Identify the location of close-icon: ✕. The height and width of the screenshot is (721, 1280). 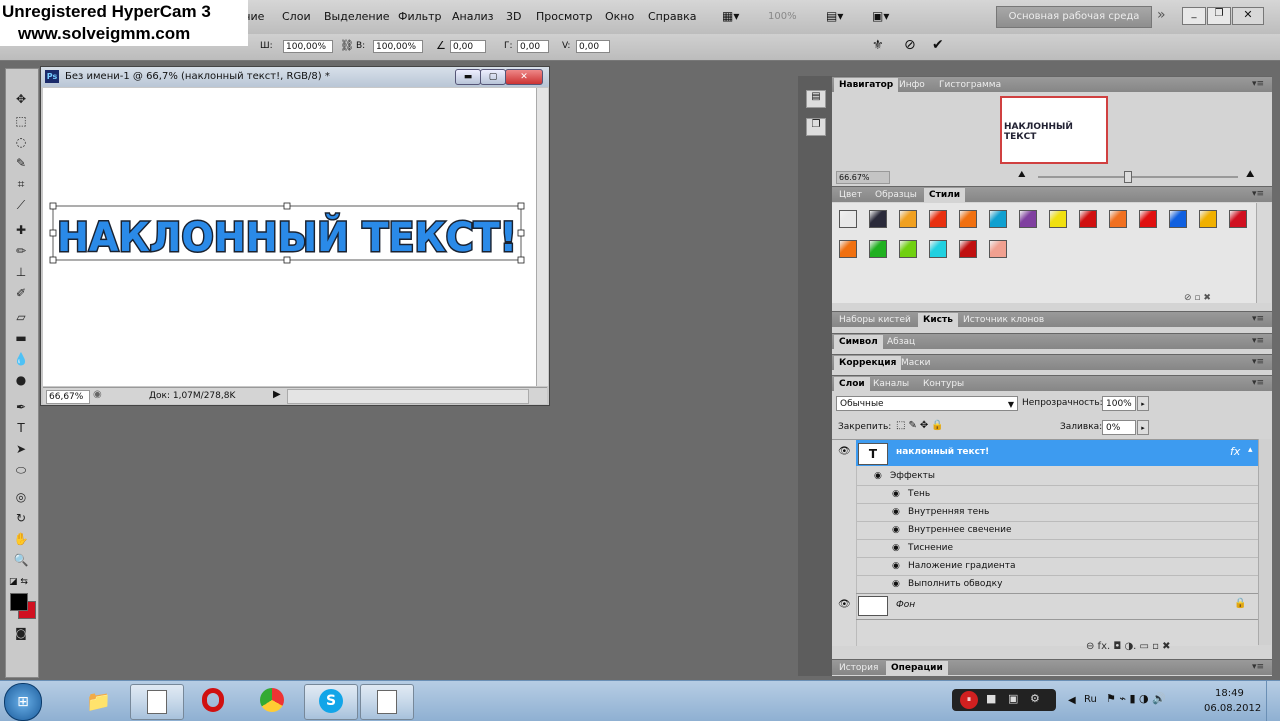
(1248, 16).